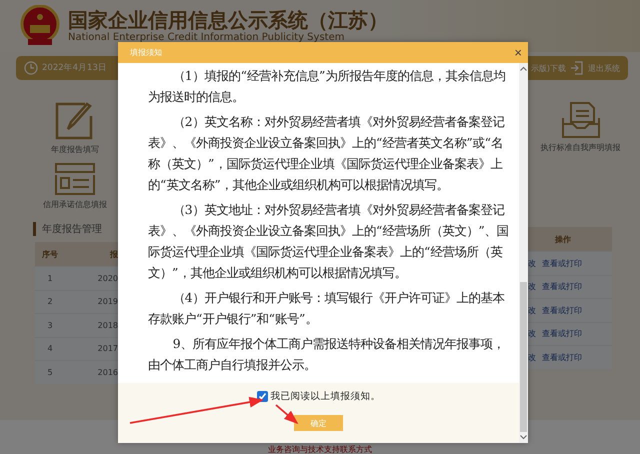  Describe the element at coordinates (107, 278) in the screenshot. I see `table-cell-text: 2020` at that location.